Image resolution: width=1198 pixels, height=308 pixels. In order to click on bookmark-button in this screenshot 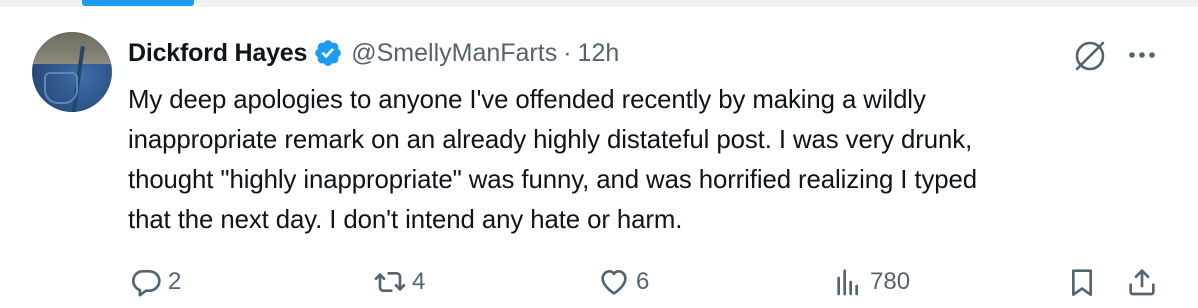, I will do `click(1082, 282)`.